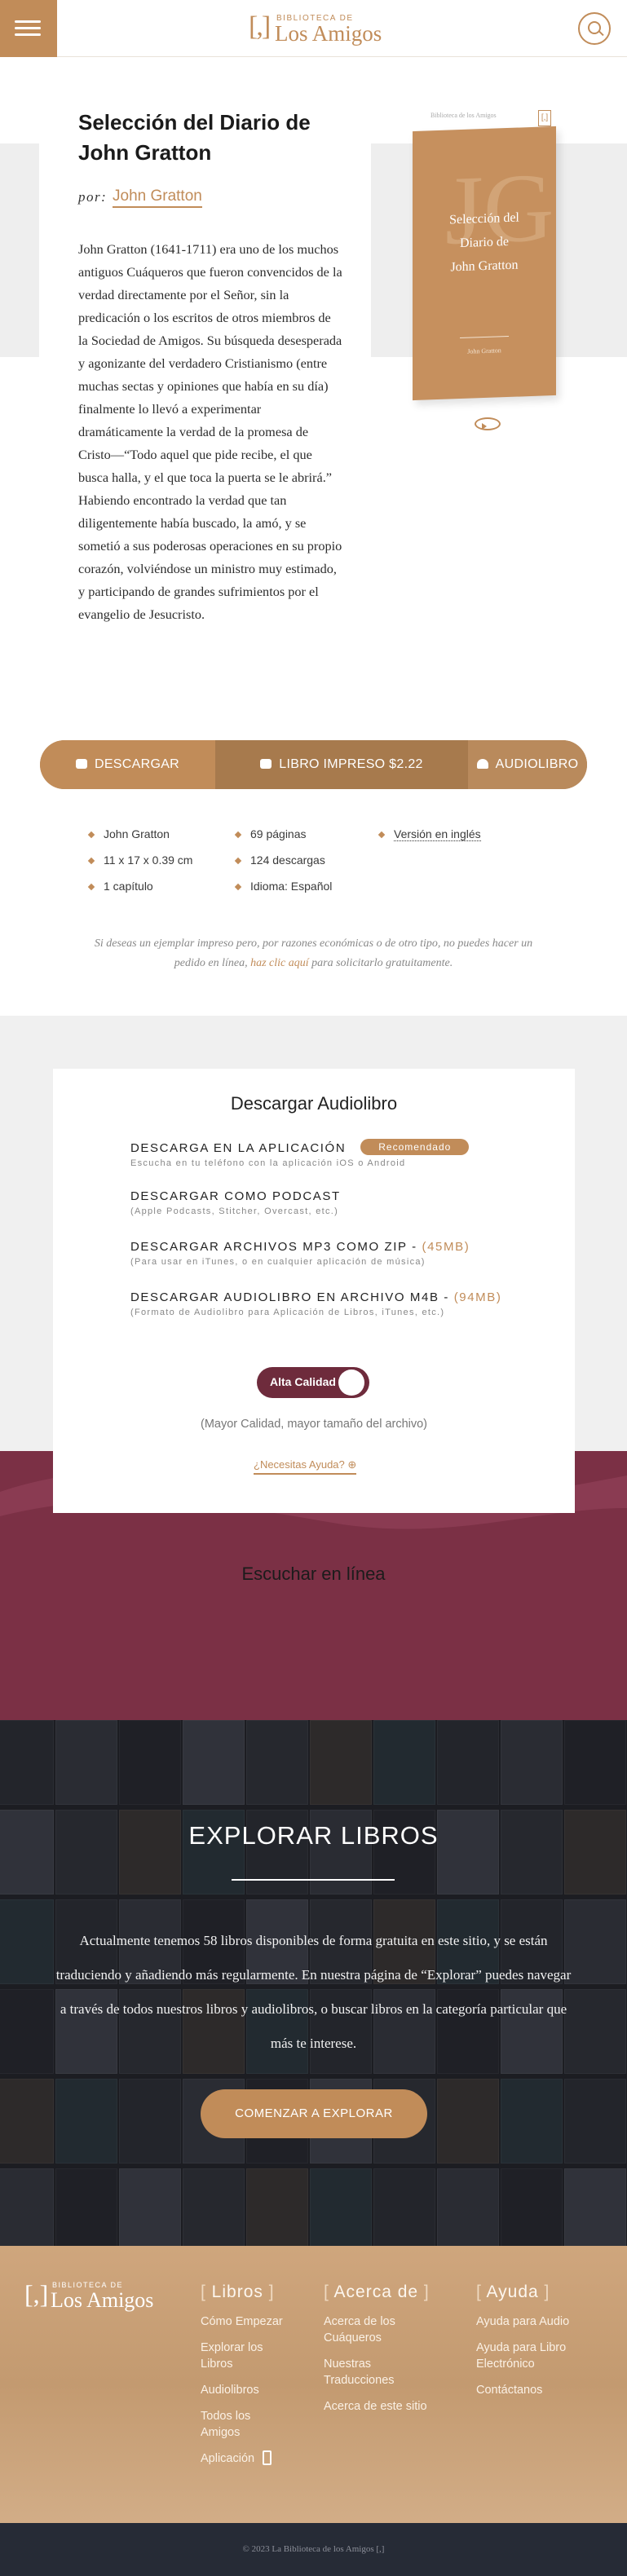 This screenshot has height=2576, width=627. Describe the element at coordinates (254, 2390) in the screenshot. I see `footer-link: Audiolibros` at that location.